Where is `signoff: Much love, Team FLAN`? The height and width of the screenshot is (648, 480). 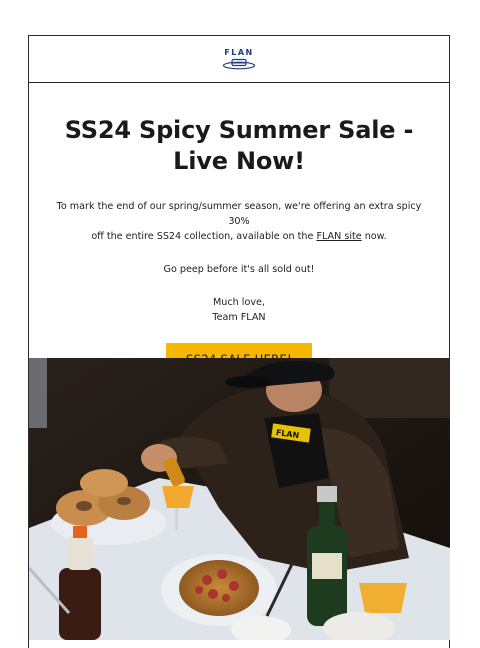
signoff: Much love, Team FLAN is located at coordinates (239, 310).